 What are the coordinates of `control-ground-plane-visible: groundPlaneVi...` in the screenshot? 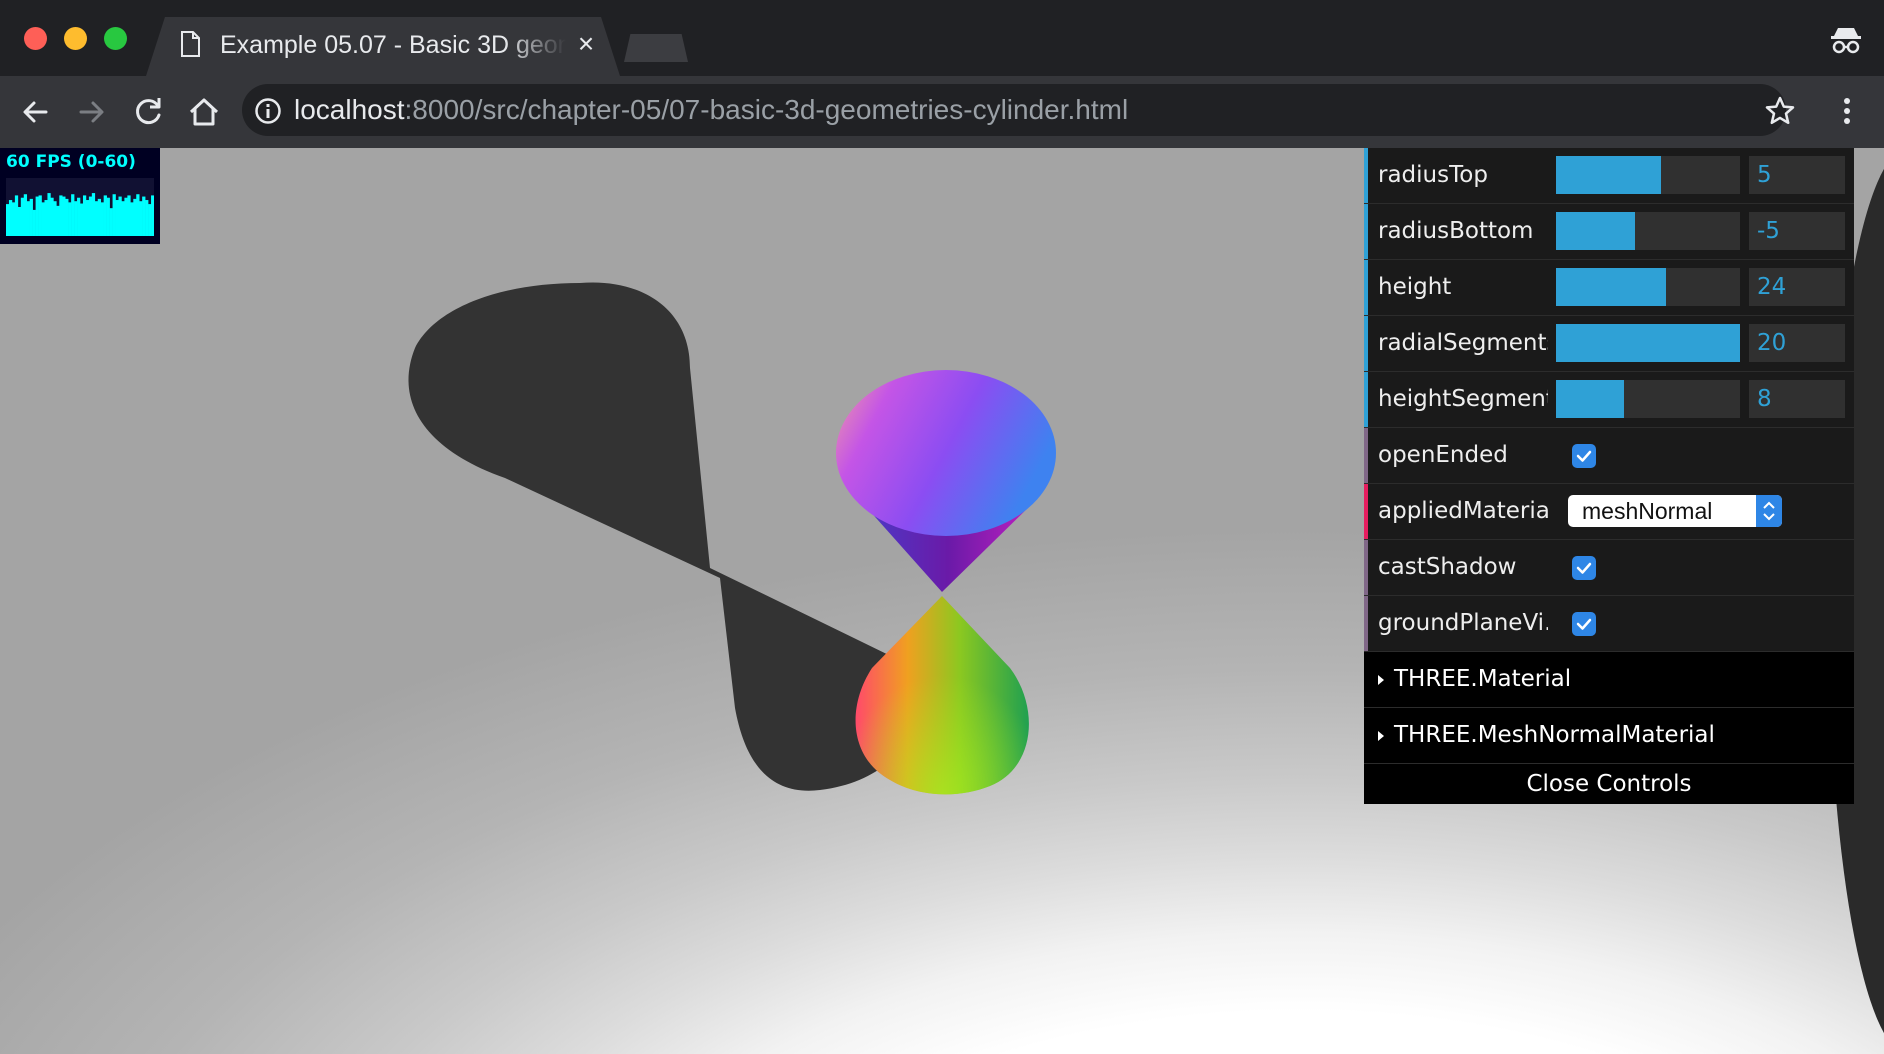 It's located at (1609, 624).